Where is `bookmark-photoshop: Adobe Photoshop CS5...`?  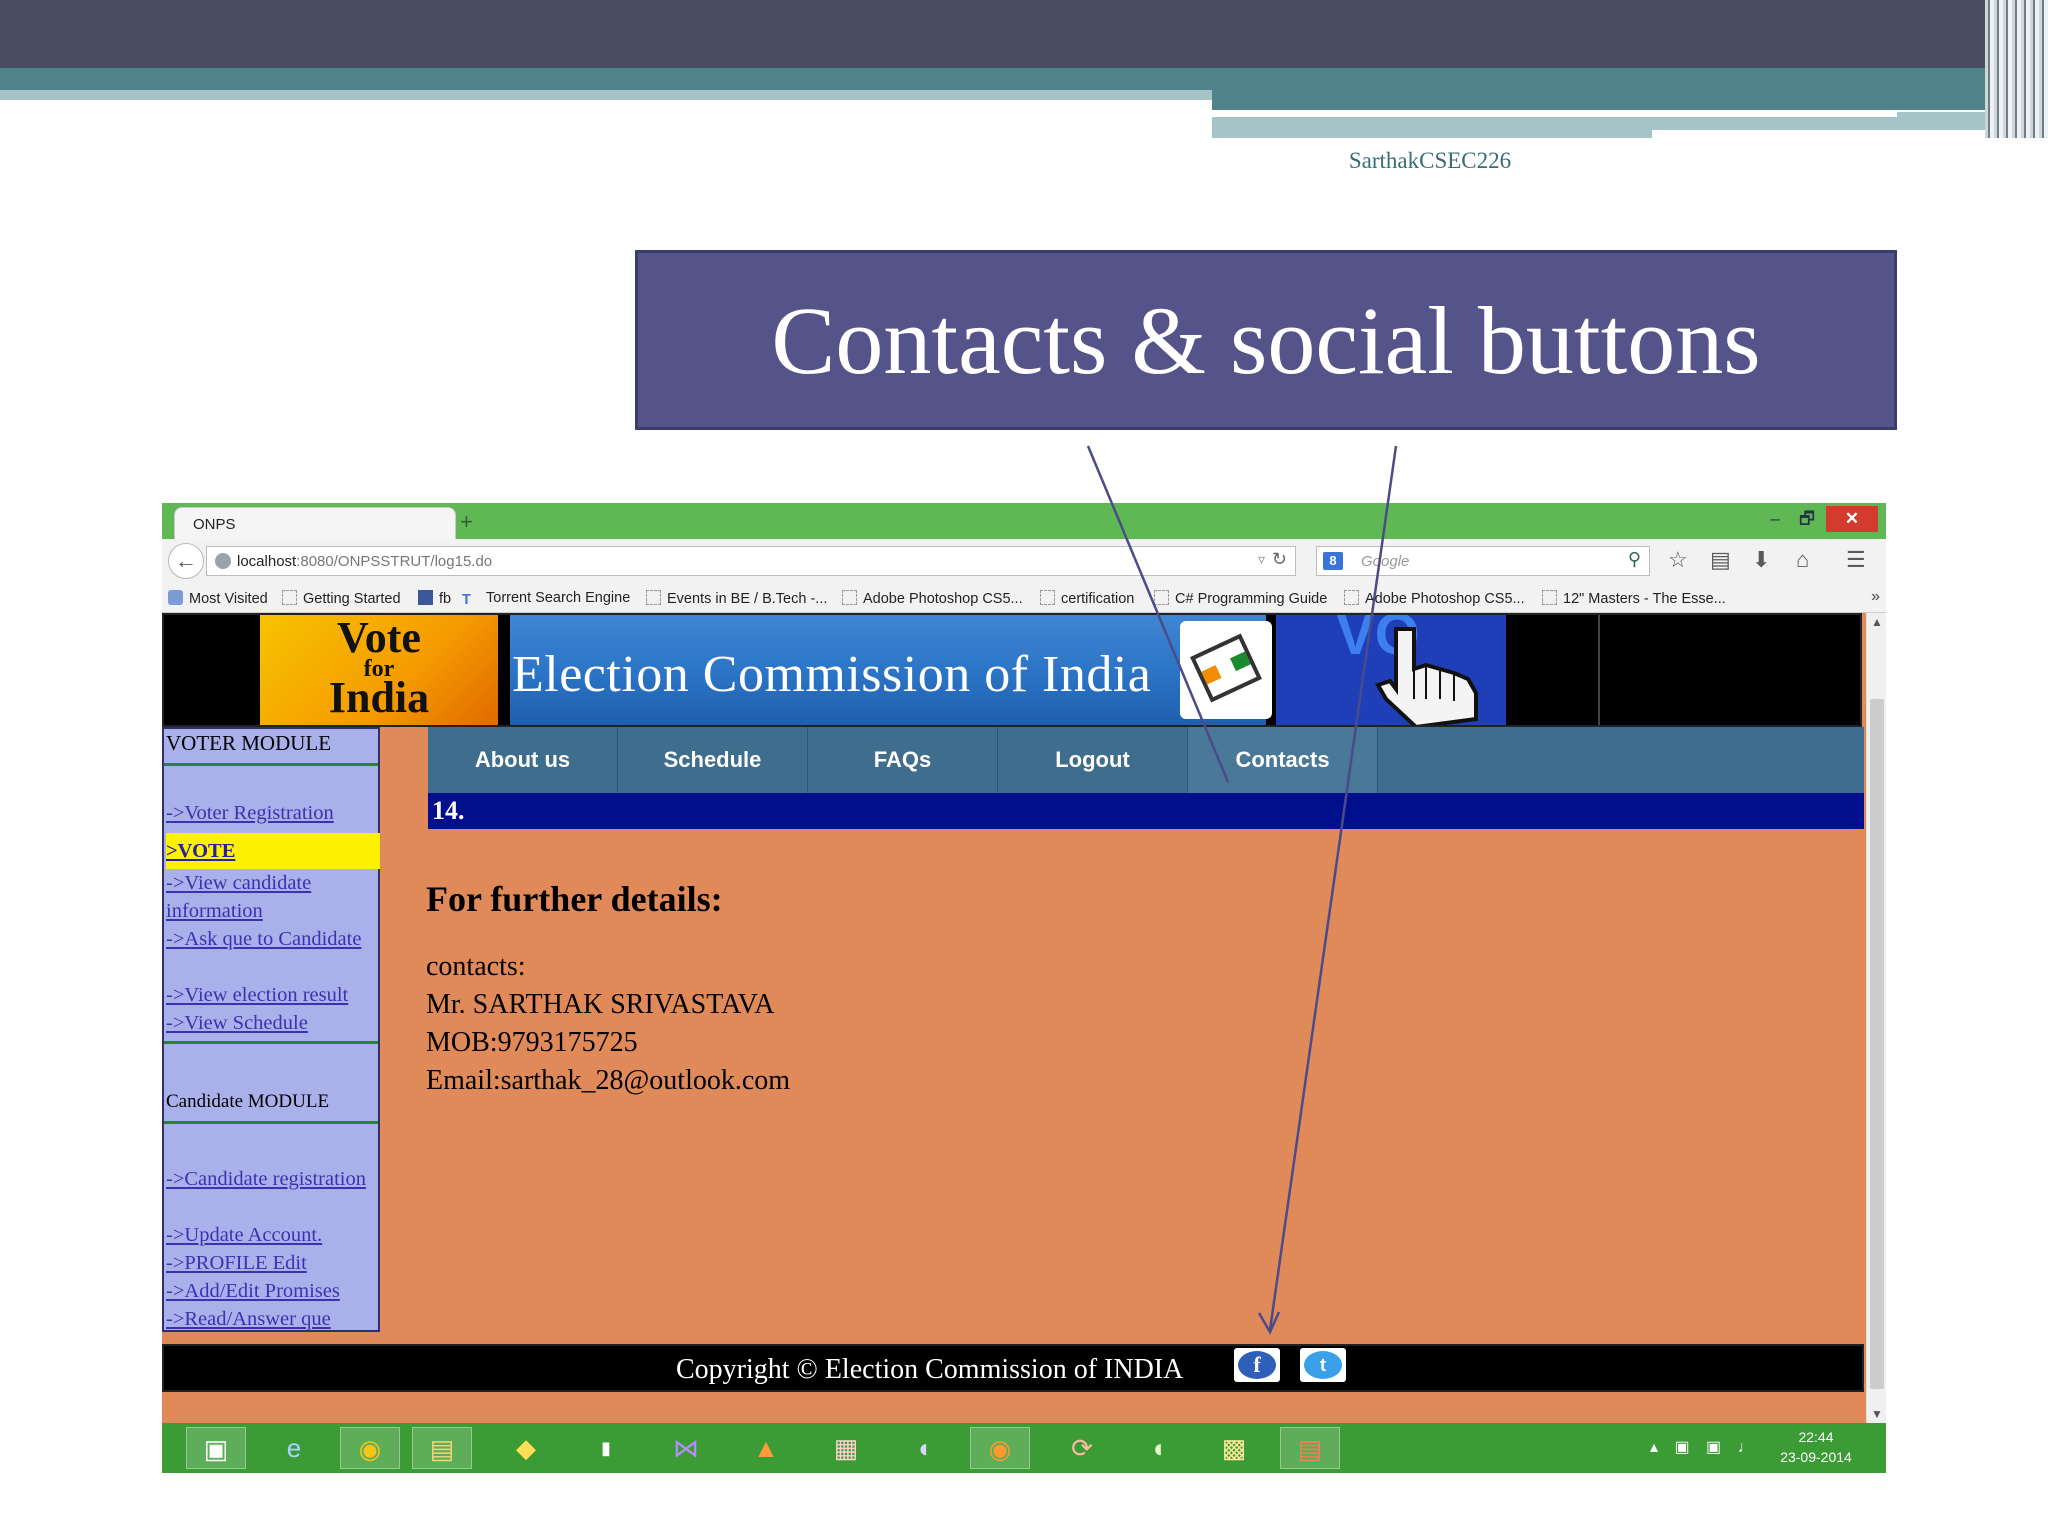
bookmark-photoshop: Adobe Photoshop CS5... is located at coordinates (932, 598).